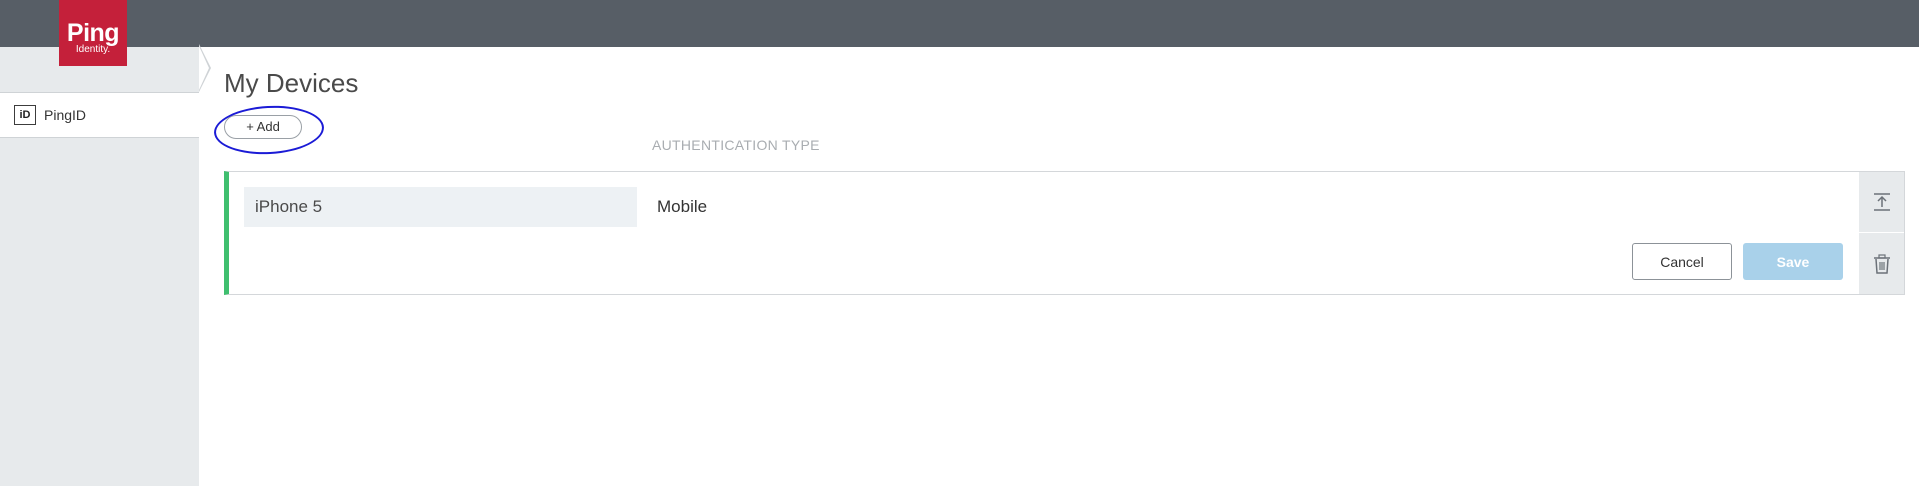 The width and height of the screenshot is (1919, 486). I want to click on delete-device-button, so click(1881, 263).